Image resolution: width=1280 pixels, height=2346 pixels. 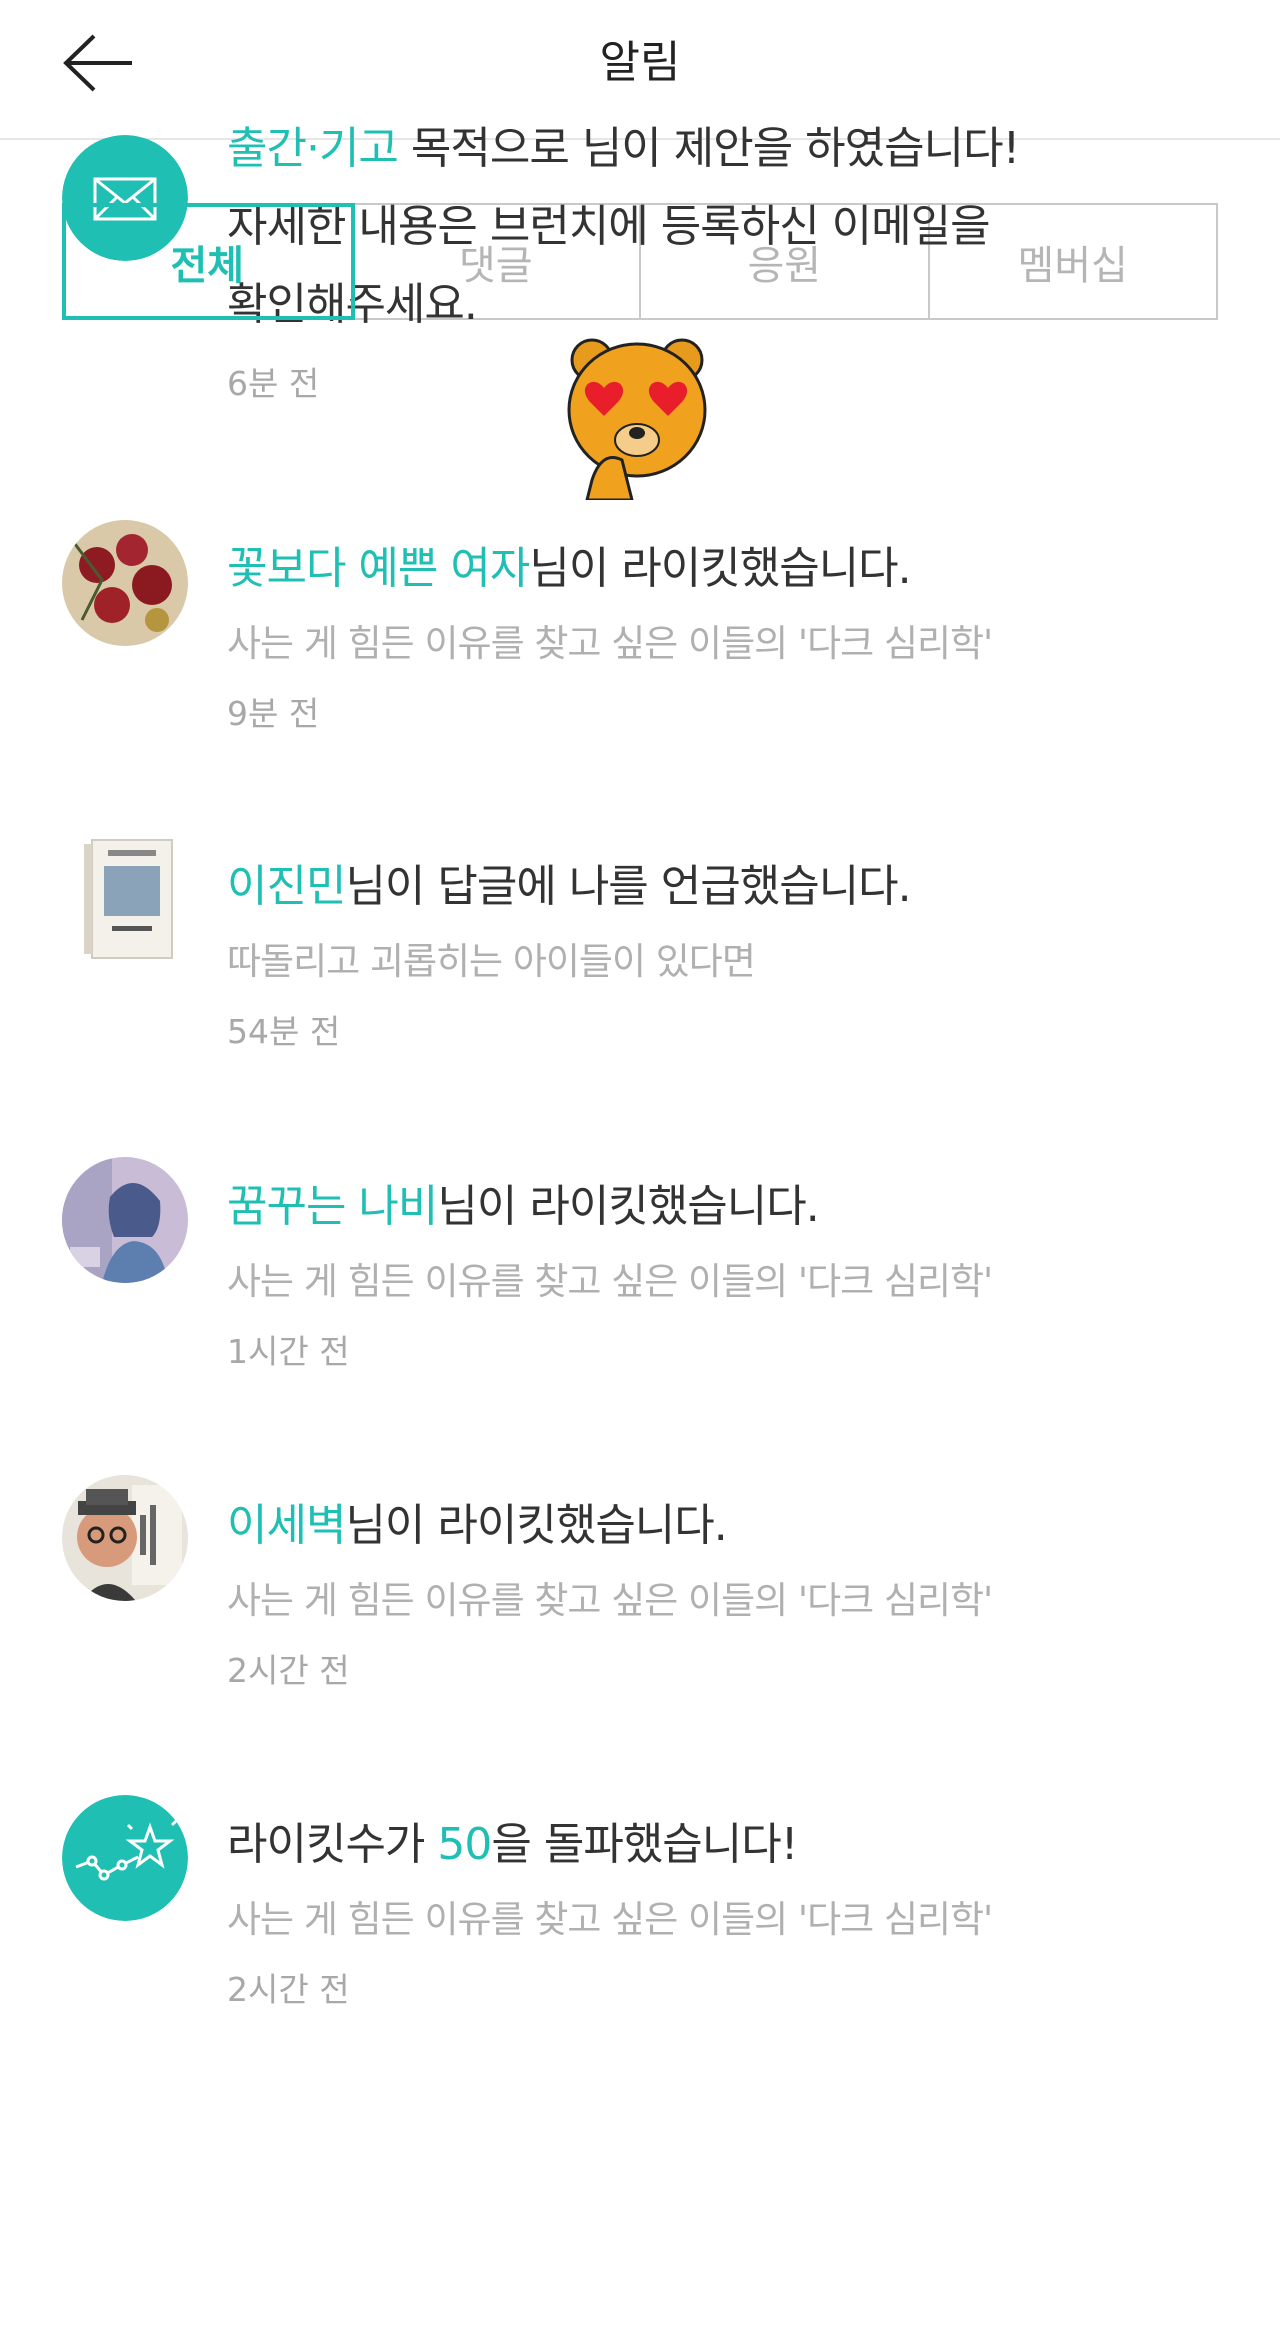 What do you see at coordinates (125, 1858) in the screenshot?
I see `milestone-star-icon` at bounding box center [125, 1858].